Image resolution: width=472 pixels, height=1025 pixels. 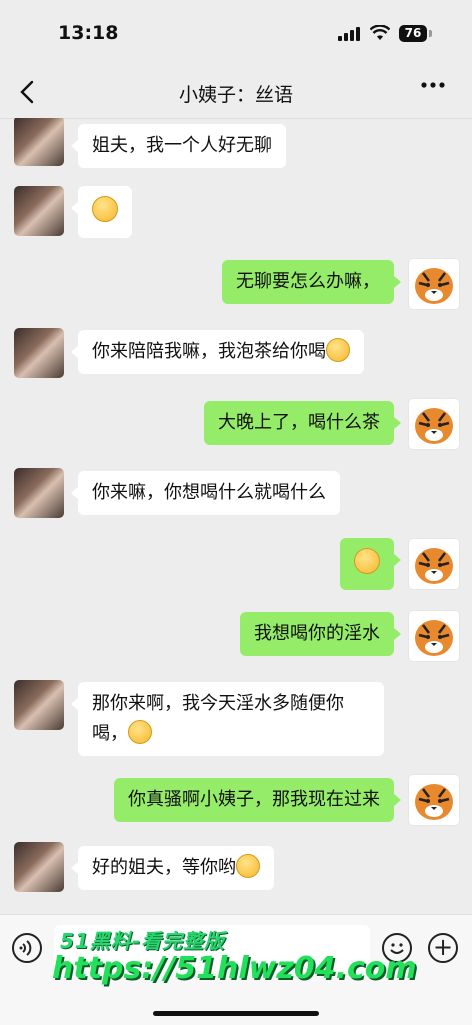 I want to click on message-bubble-incoming: 那你来啊，我今天淫水多随便你 喝，, so click(x=227, y=719).